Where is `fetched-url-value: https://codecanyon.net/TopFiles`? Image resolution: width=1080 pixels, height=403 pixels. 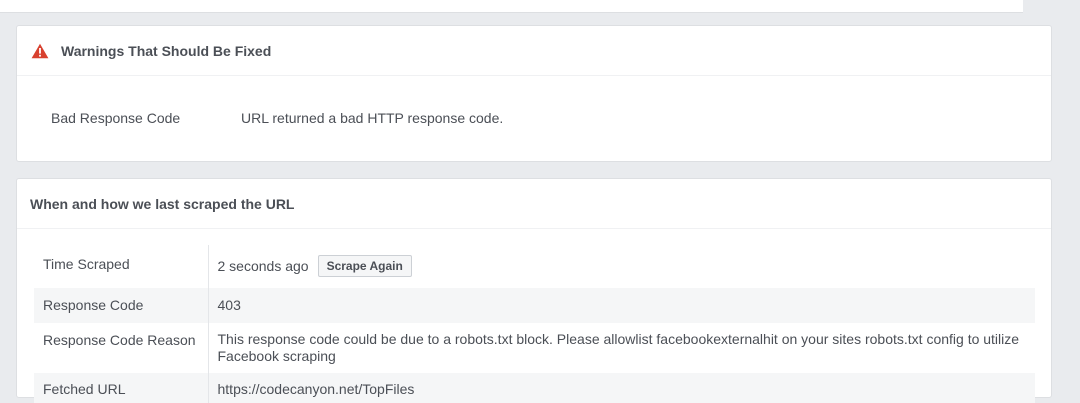
fetched-url-value: https://codecanyon.net/TopFiles is located at coordinates (621, 388).